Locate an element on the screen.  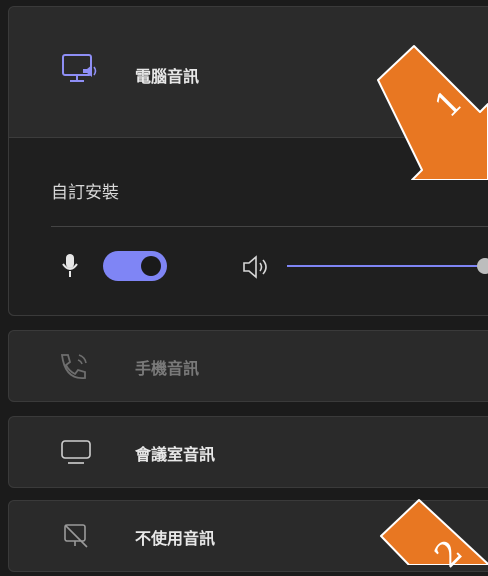
speaker-volume-thumb is located at coordinates (482, 266).